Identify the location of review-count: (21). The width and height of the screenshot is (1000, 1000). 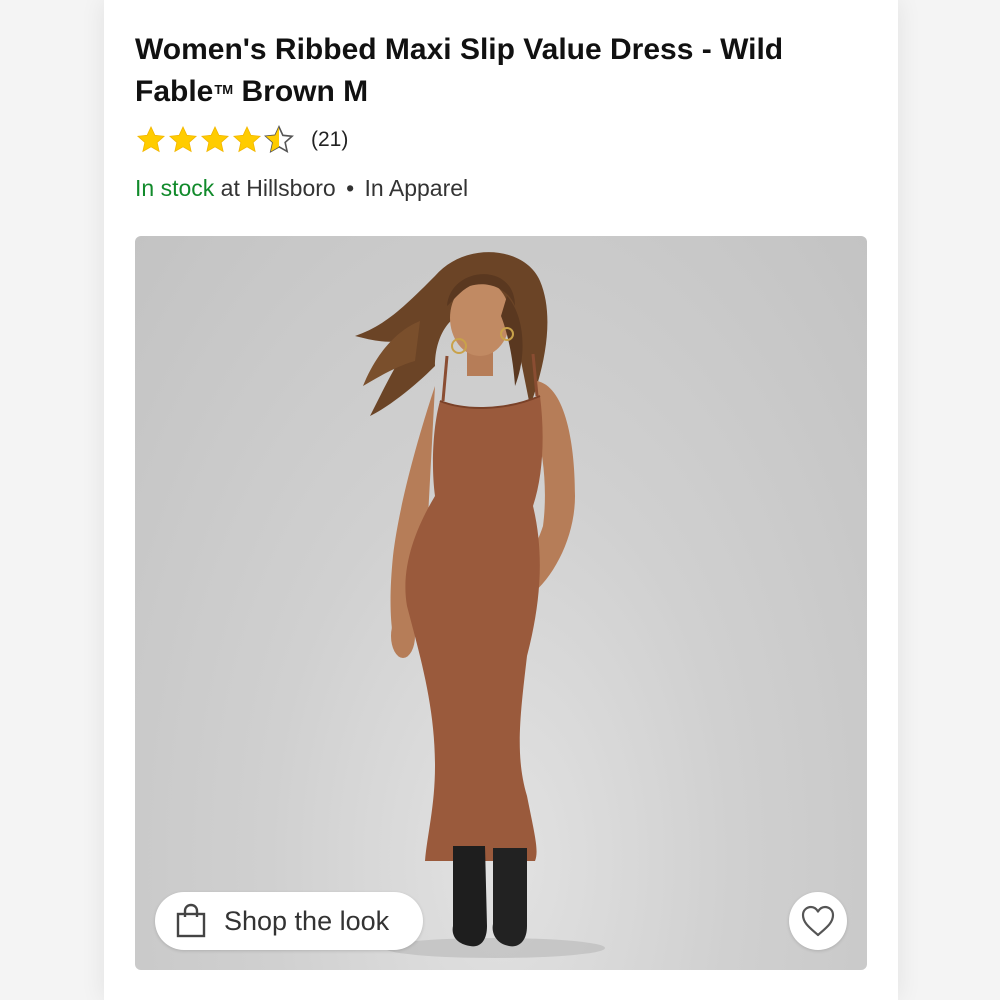
(329, 140).